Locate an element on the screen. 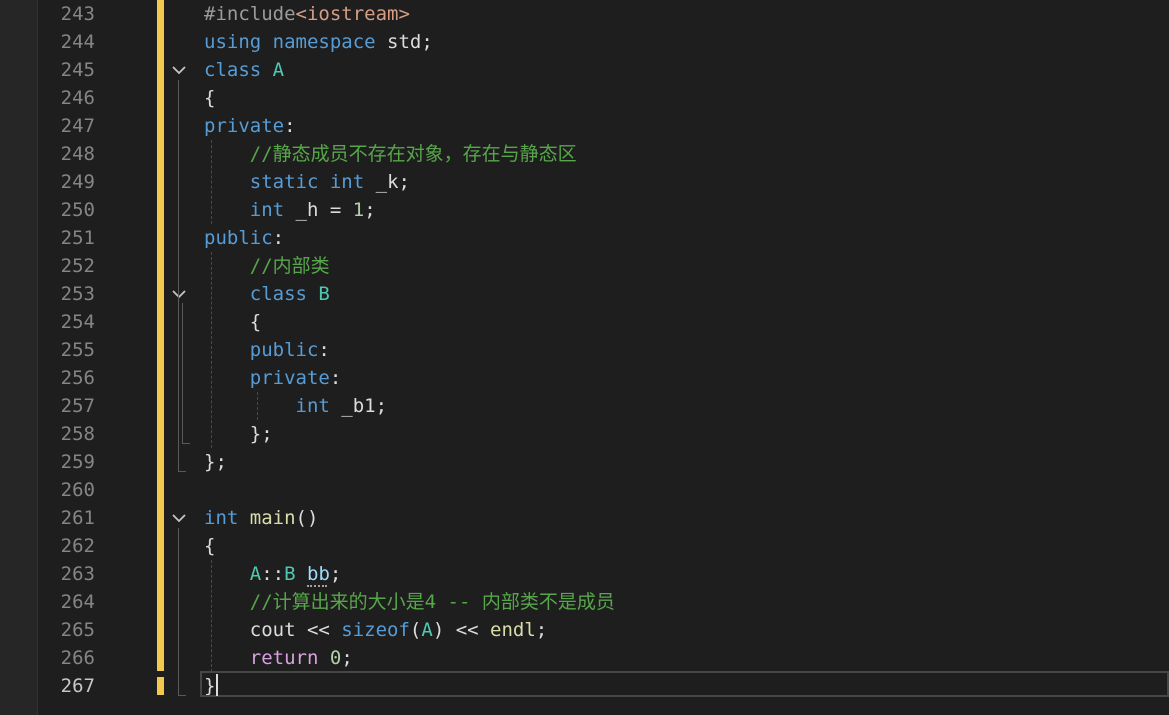 The image size is (1169, 715). code-token: <iostream> is located at coordinates (352, 14).